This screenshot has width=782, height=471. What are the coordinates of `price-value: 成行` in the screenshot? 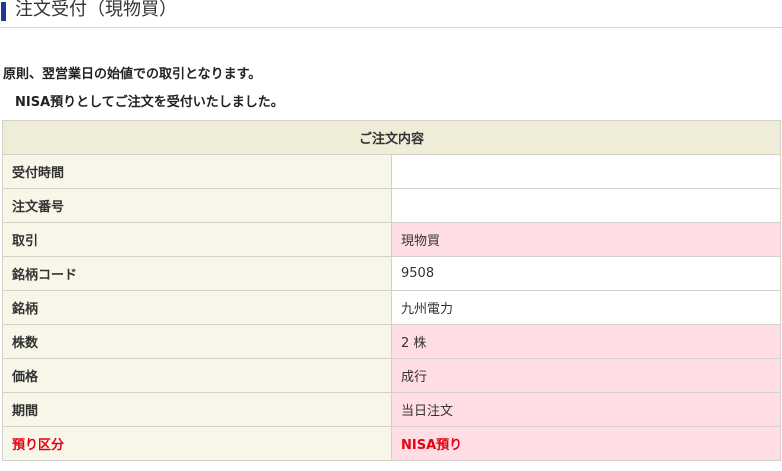 It's located at (586, 375).